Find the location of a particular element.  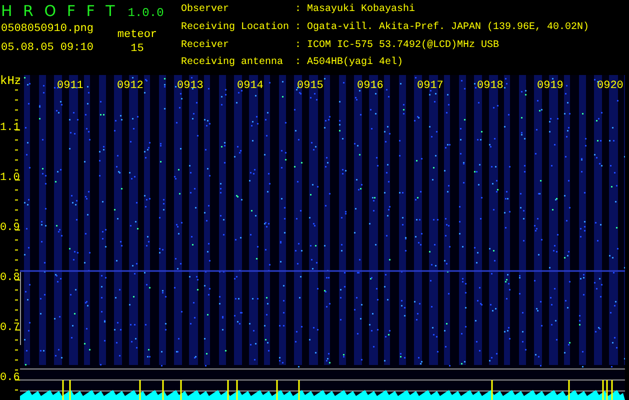

info-label: Receiving antenna is located at coordinates (232, 63).